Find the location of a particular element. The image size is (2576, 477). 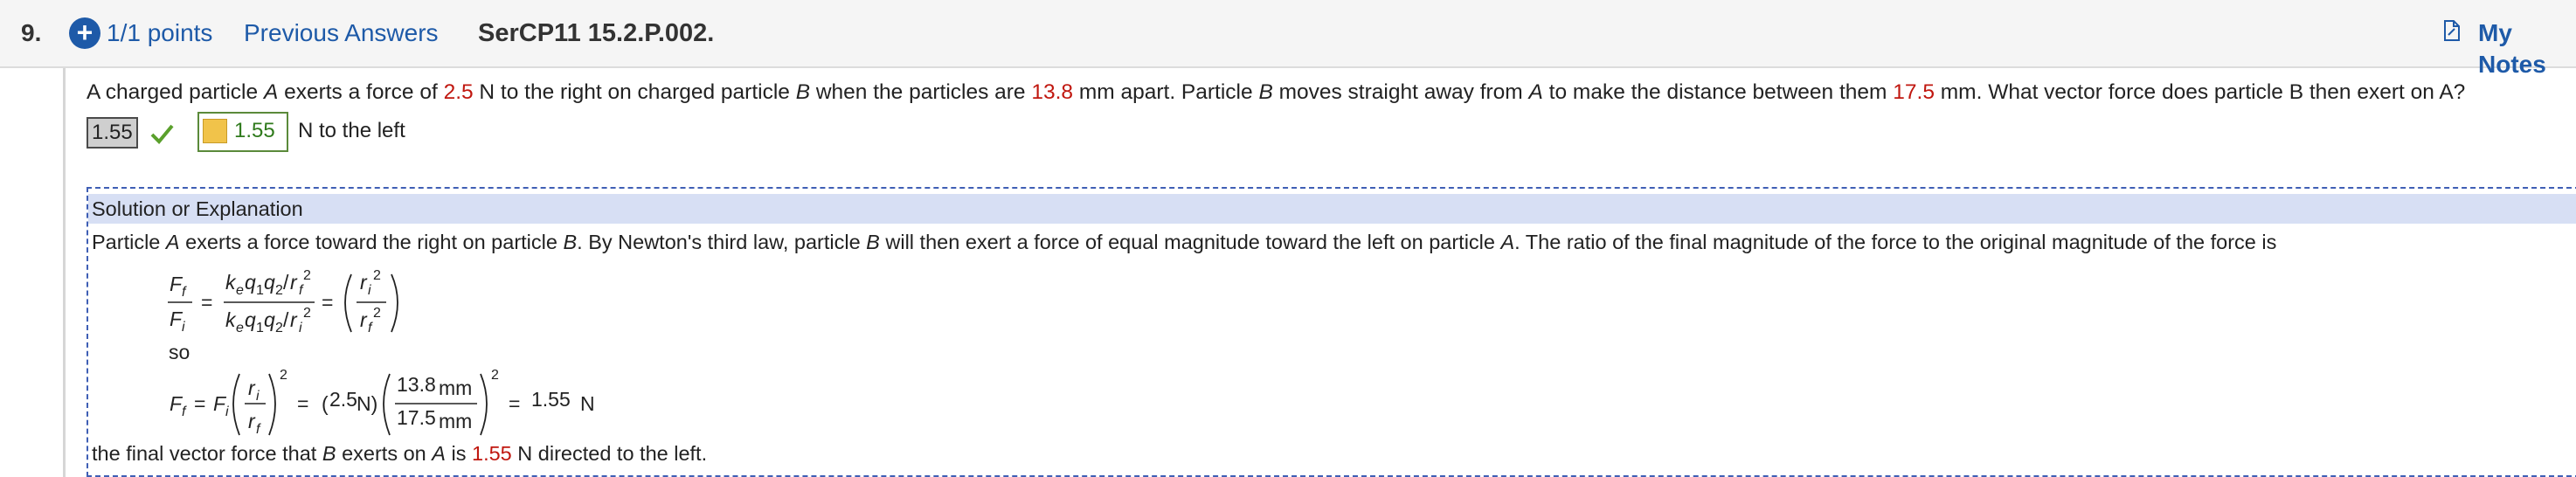

svg-text: N) is located at coordinates (367, 403).